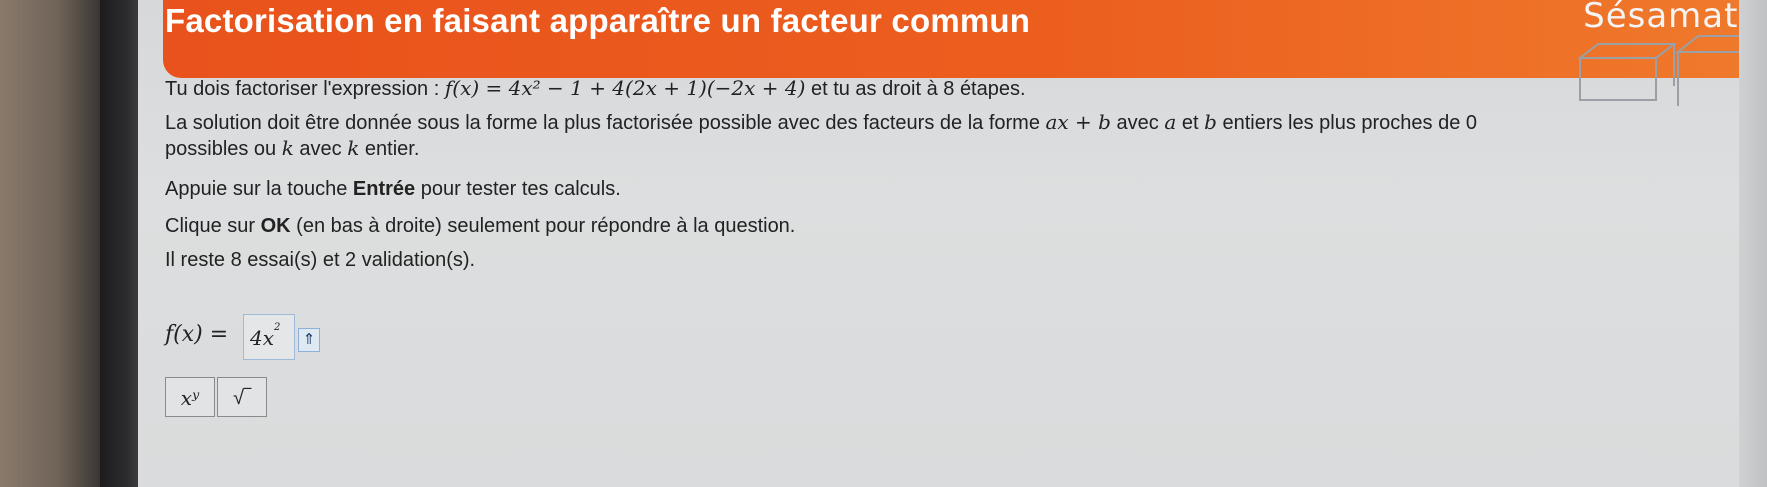 The width and height of the screenshot is (1767, 487). What do you see at coordinates (119, 243) in the screenshot?
I see `monitor-bezel` at bounding box center [119, 243].